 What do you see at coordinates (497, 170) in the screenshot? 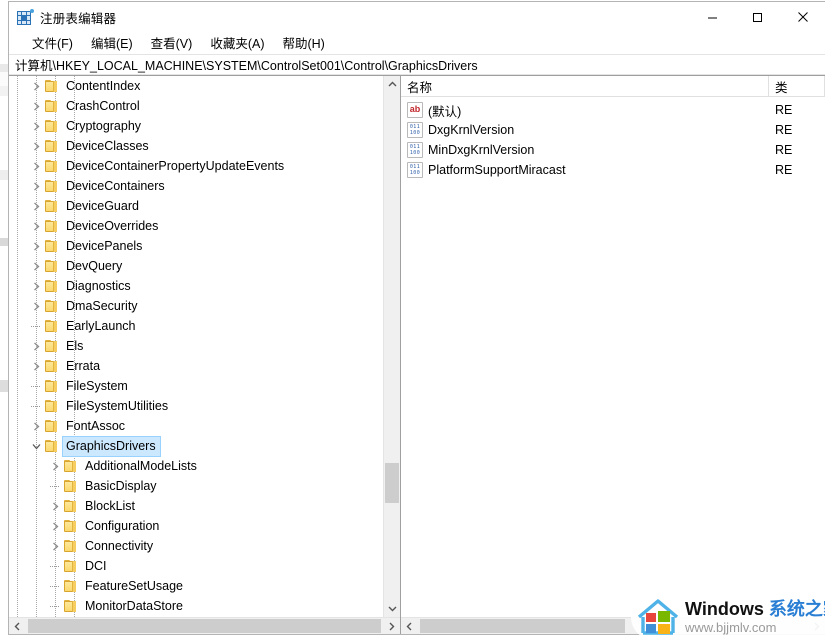
I see `value-name-label: PlatformSupportMiracast` at bounding box center [497, 170].